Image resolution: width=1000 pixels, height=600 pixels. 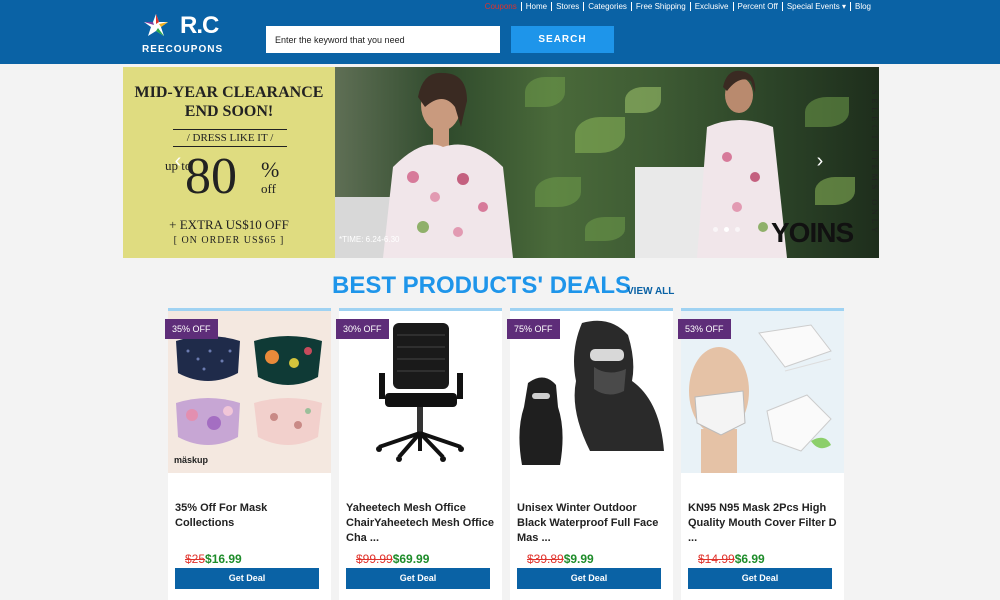 What do you see at coordinates (178, 161) in the screenshot?
I see `carousel-prev-icon: ‹` at bounding box center [178, 161].